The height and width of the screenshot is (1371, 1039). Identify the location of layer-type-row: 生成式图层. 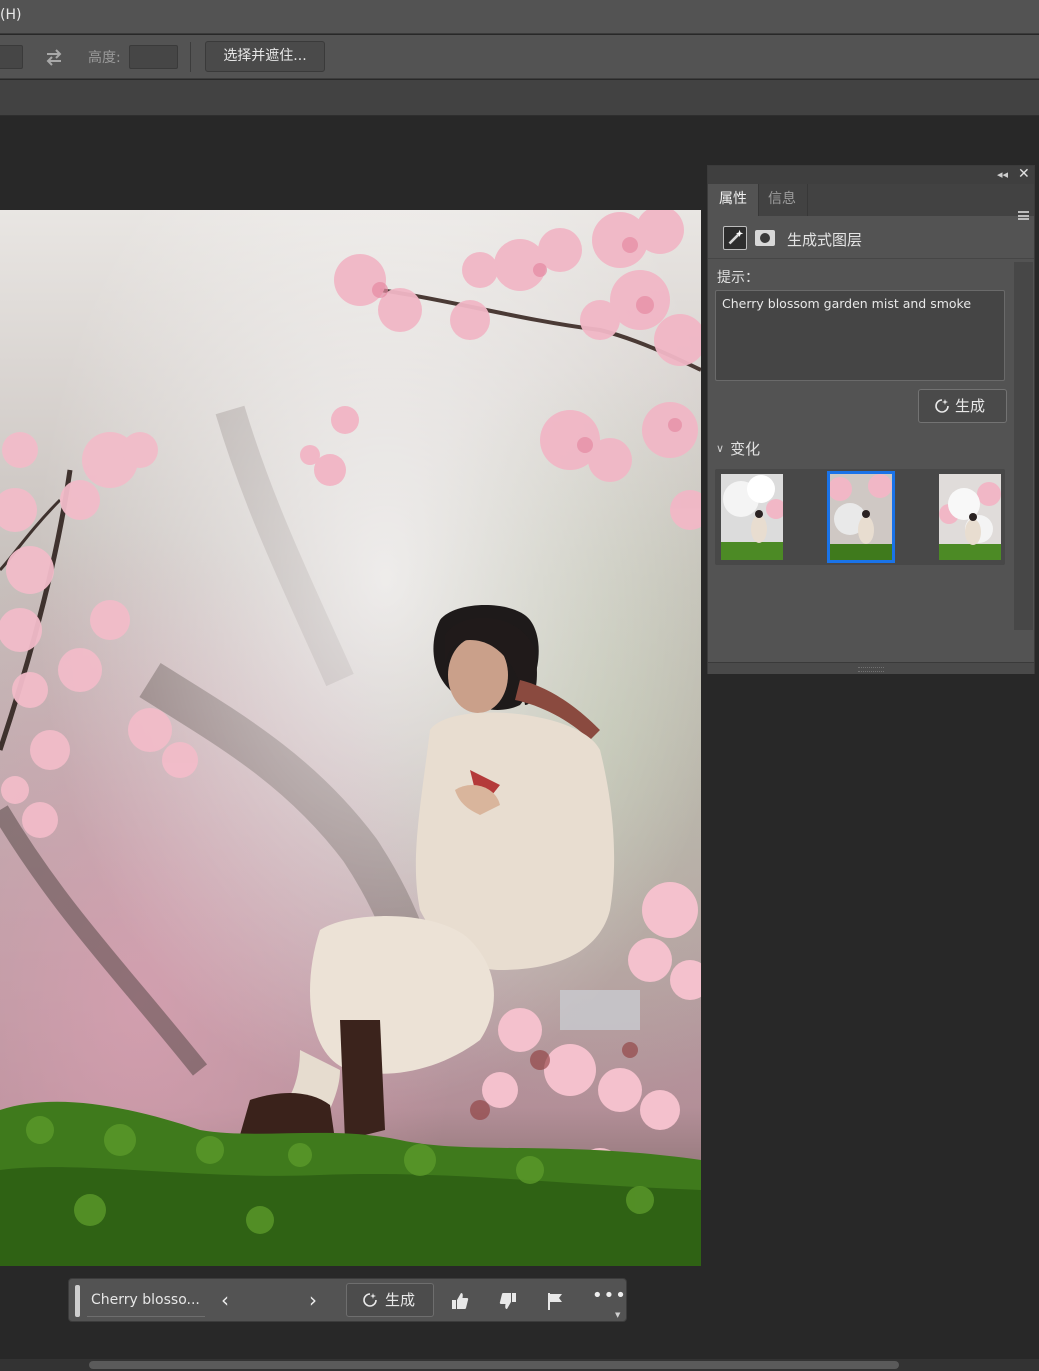
(871, 238).